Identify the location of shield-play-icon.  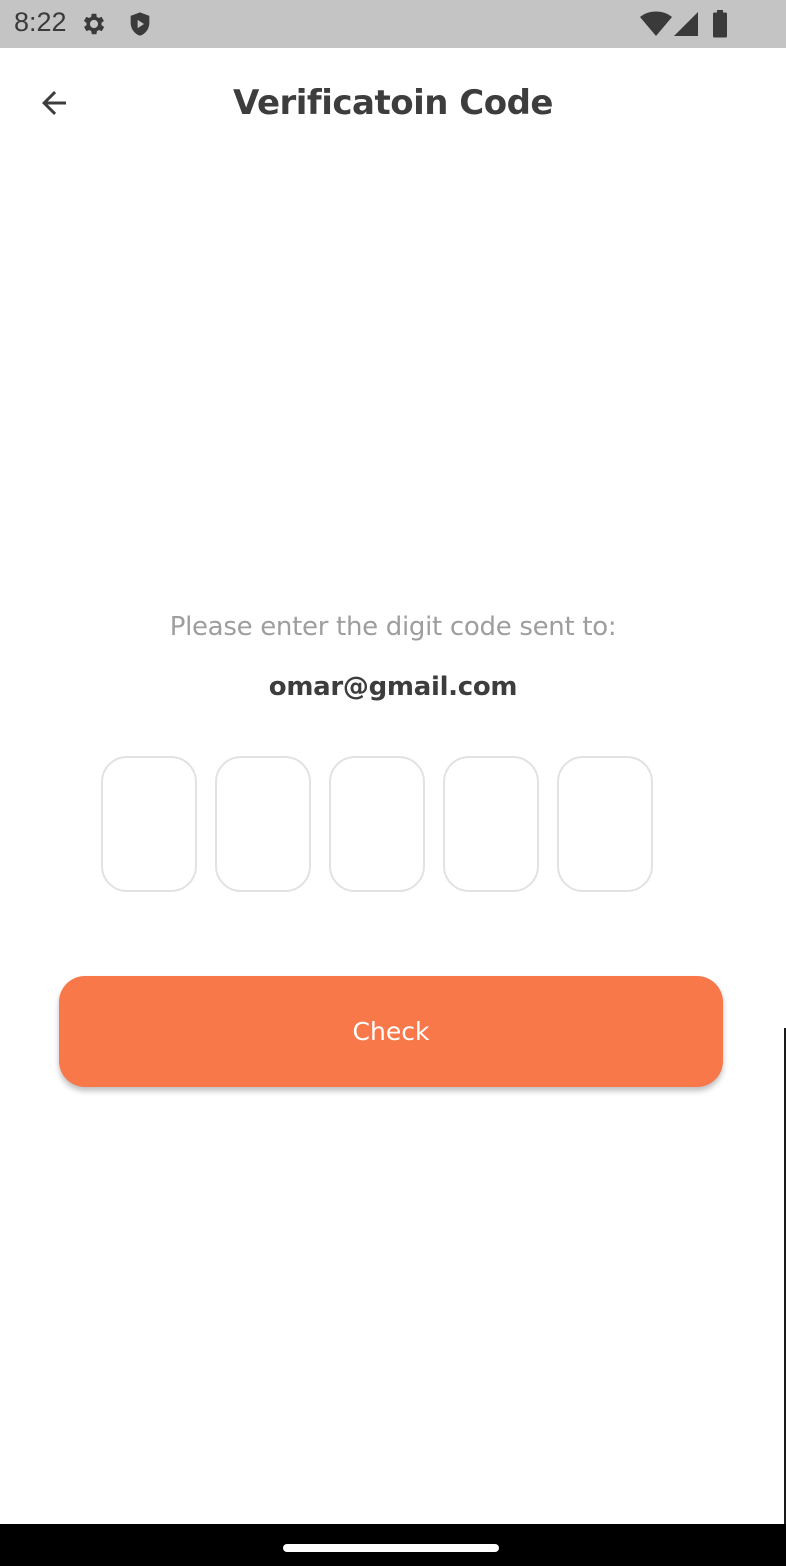
(140, 24).